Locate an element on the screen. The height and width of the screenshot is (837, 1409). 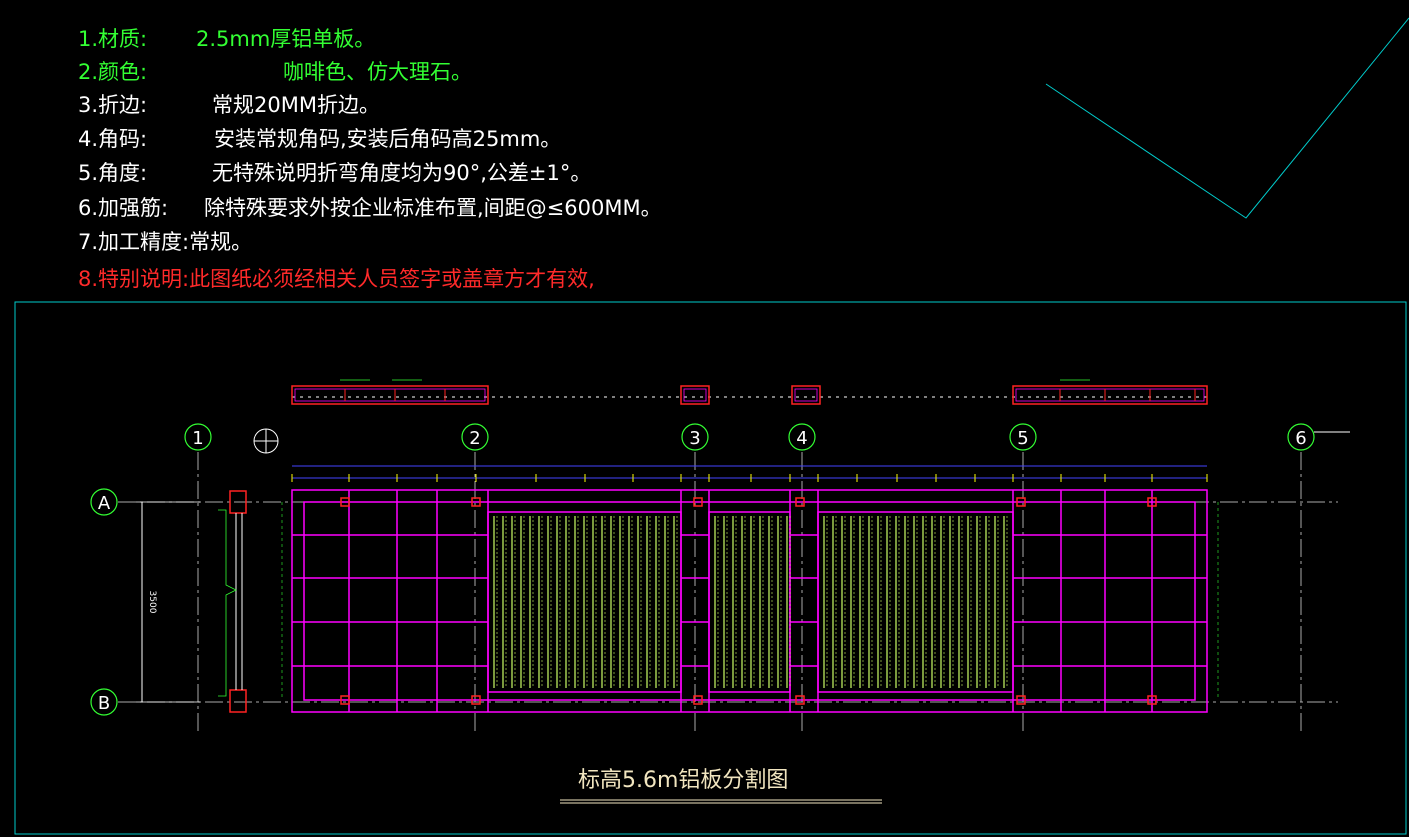
axis-label-col: 3 is located at coordinates (694, 438).